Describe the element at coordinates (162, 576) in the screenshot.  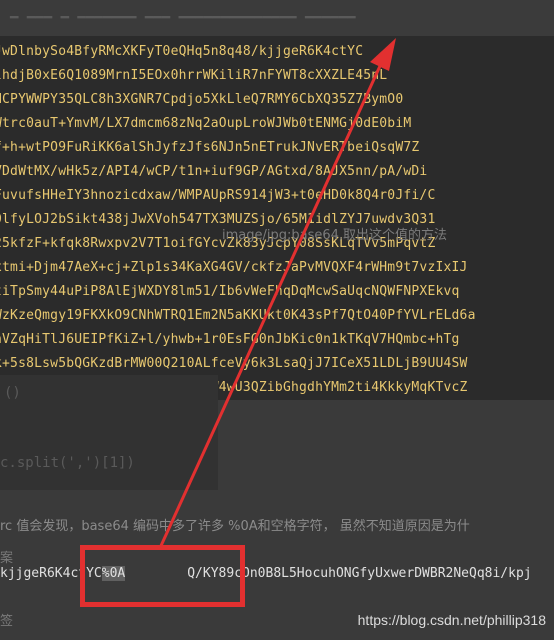
I see `annotation-box` at that location.